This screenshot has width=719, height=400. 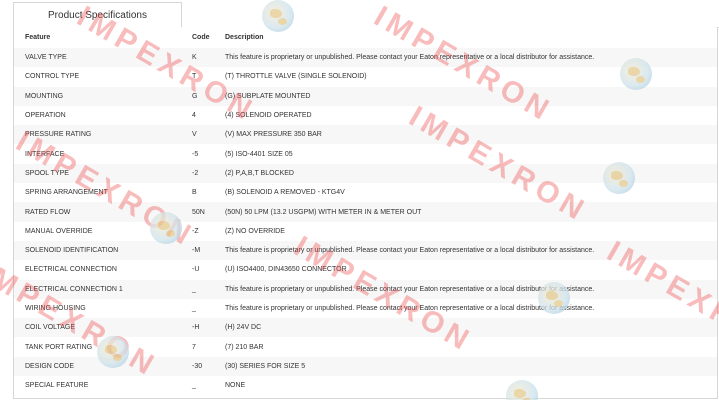 I want to click on cell-code: V, so click(x=208, y=135).